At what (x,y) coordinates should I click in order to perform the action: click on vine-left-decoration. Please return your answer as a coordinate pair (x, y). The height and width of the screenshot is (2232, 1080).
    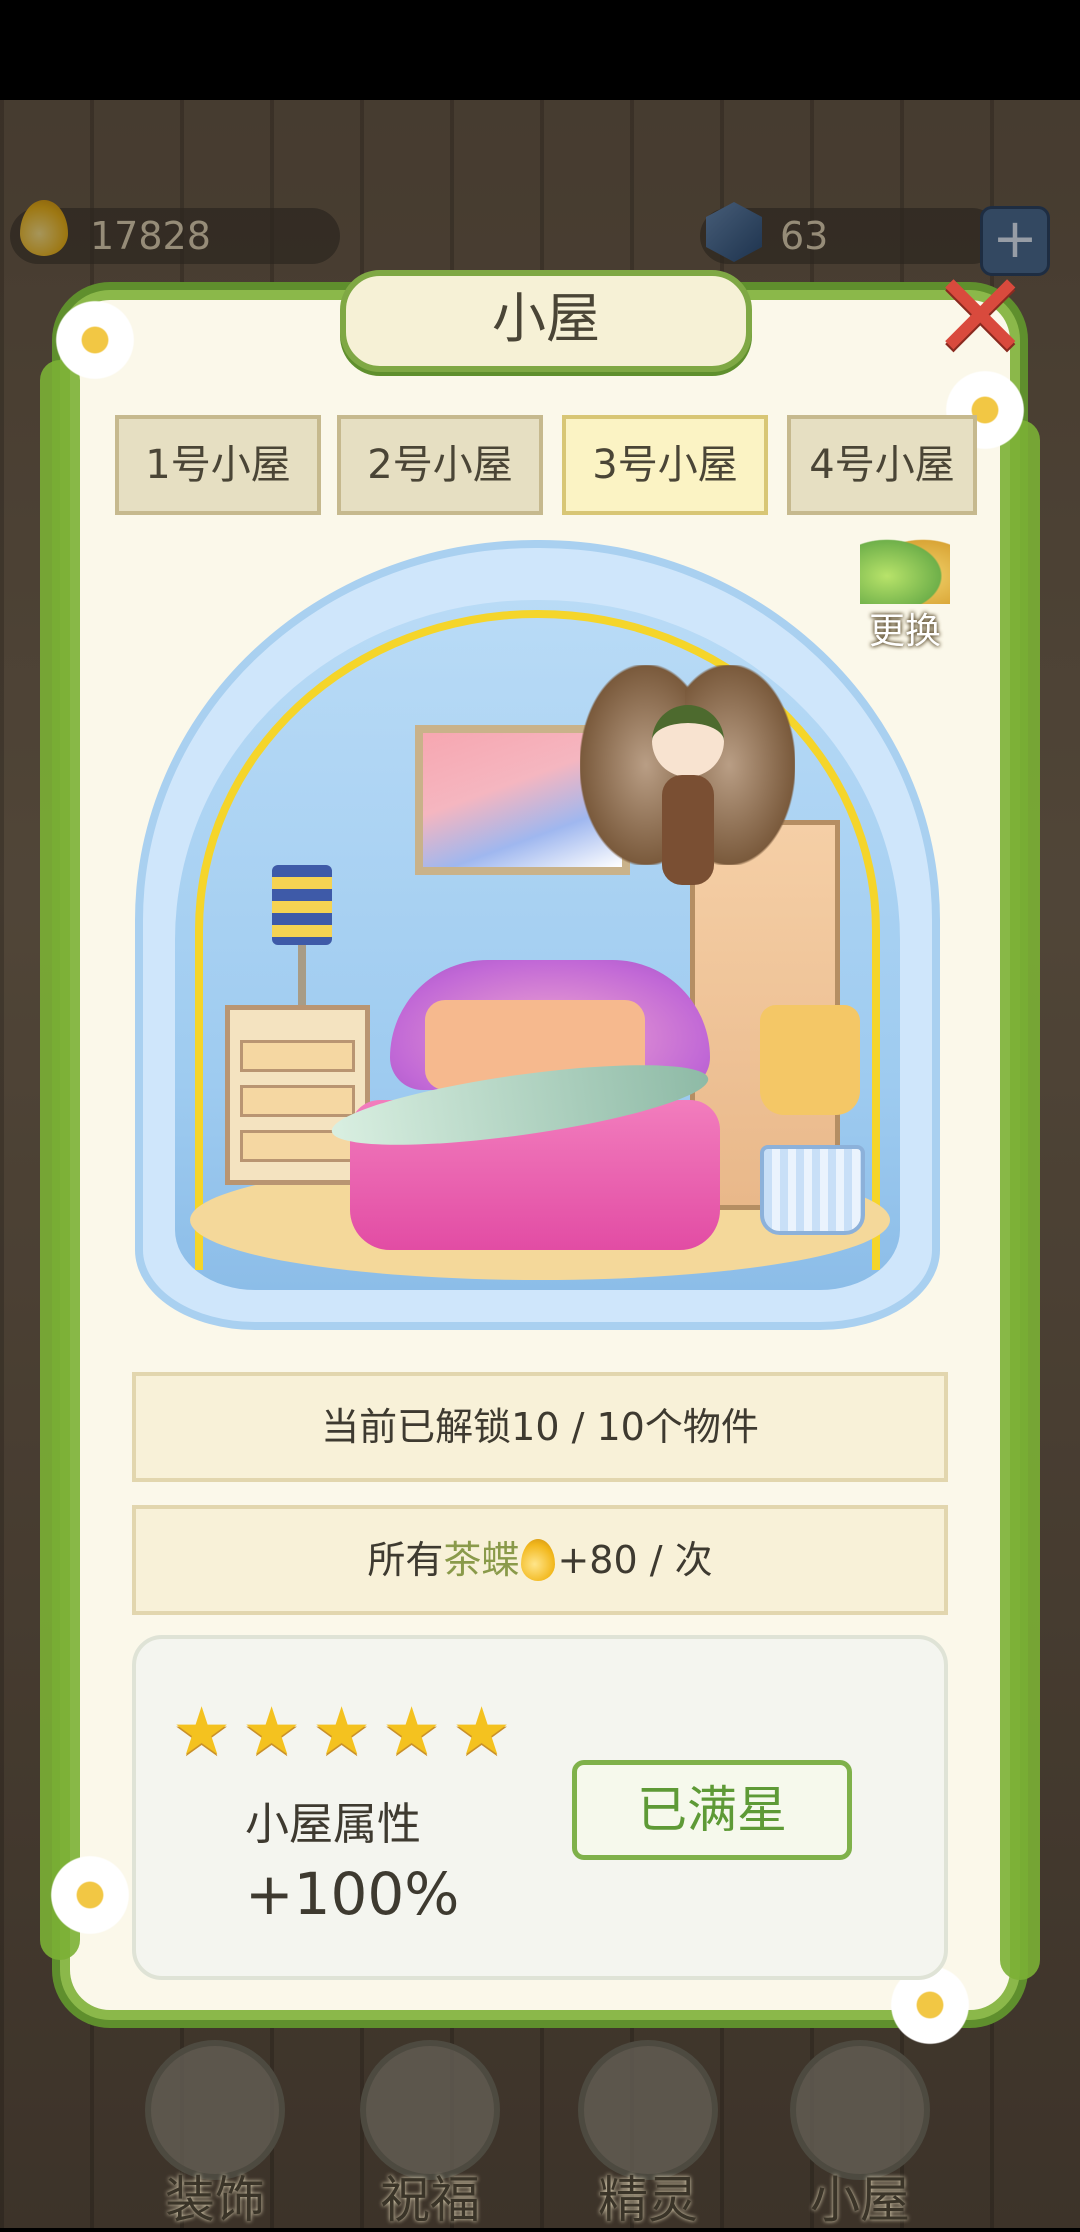
    Looking at the image, I should click on (60, 1160).